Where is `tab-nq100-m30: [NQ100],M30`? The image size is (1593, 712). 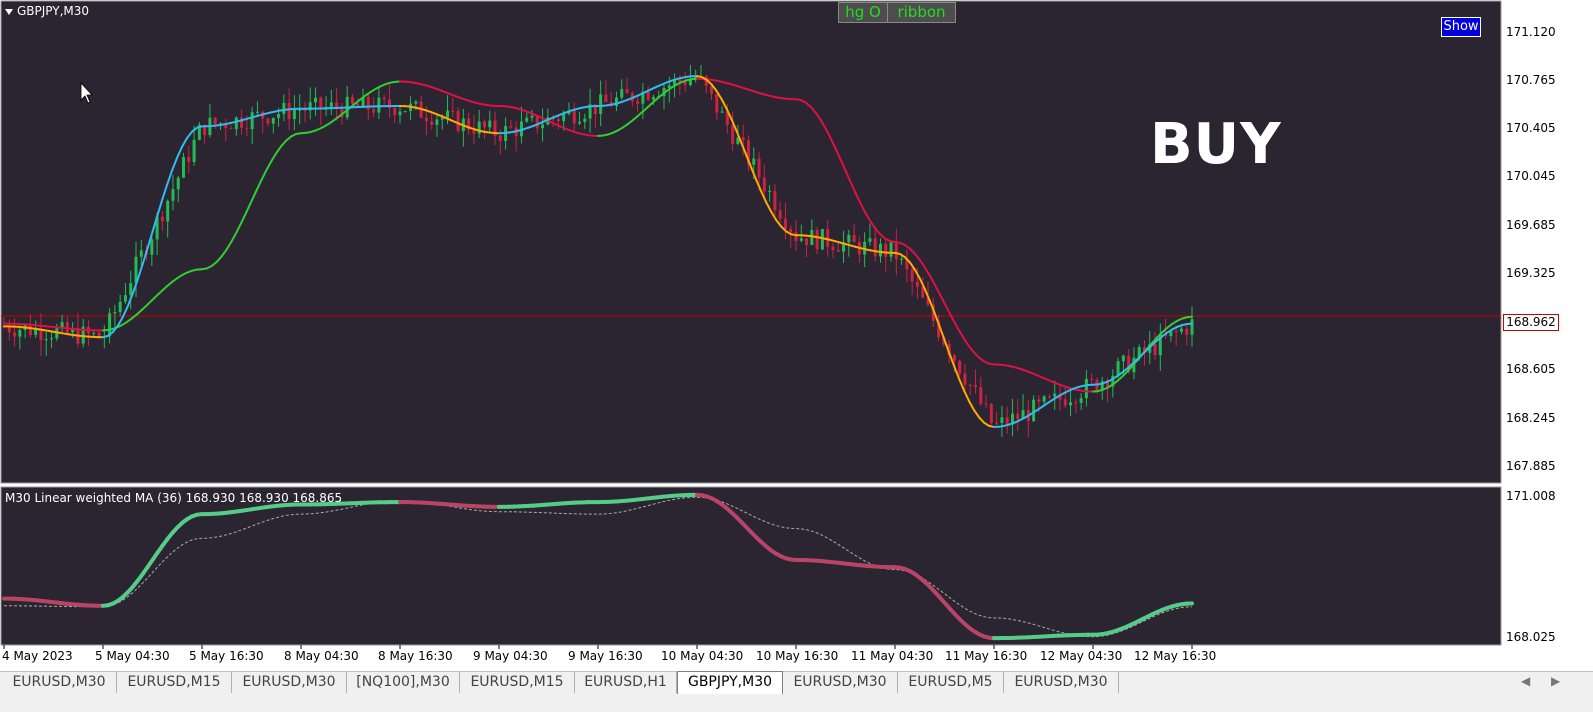 tab-nq100-m30: [NQ100],M30 is located at coordinates (403, 682).